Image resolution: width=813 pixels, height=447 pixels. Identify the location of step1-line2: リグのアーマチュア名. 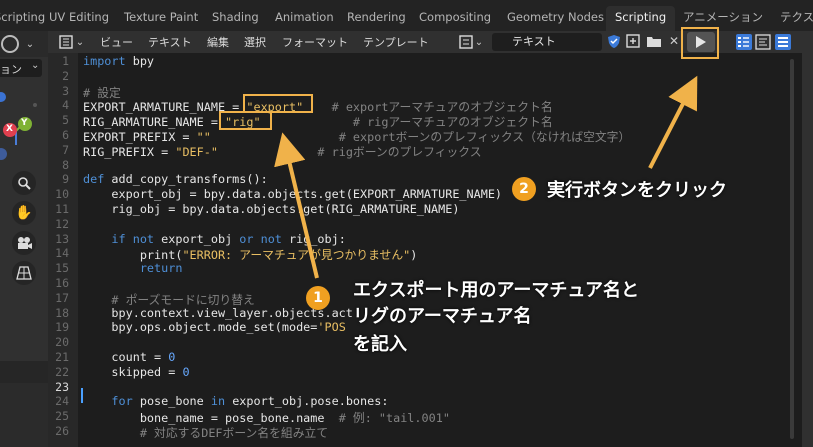
(442, 316).